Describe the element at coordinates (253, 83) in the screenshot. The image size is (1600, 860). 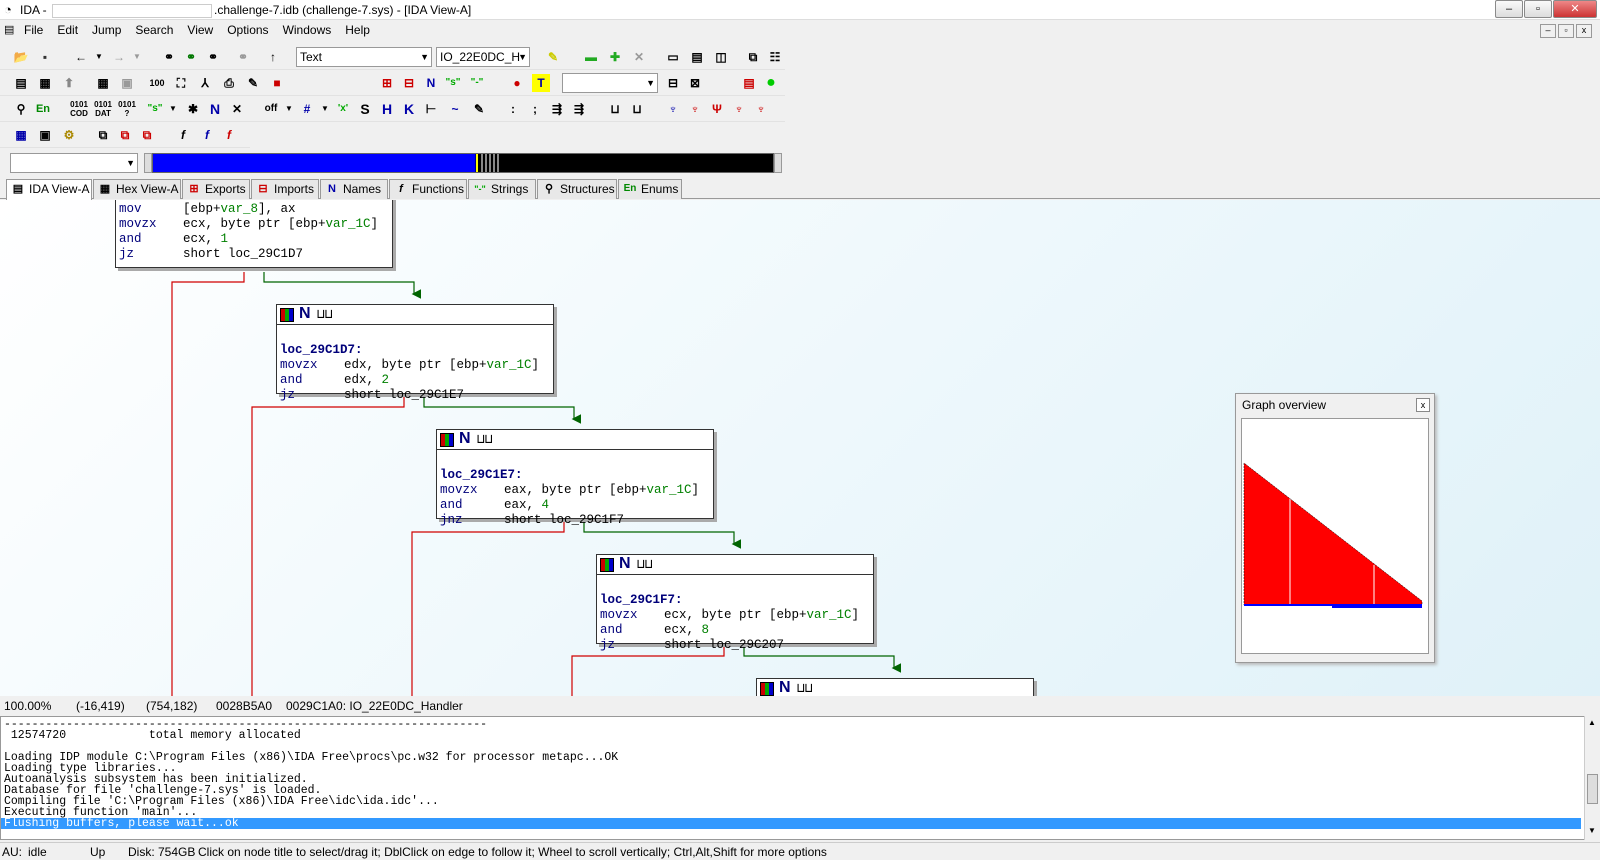
I see `wrench-icon: ✎` at that location.